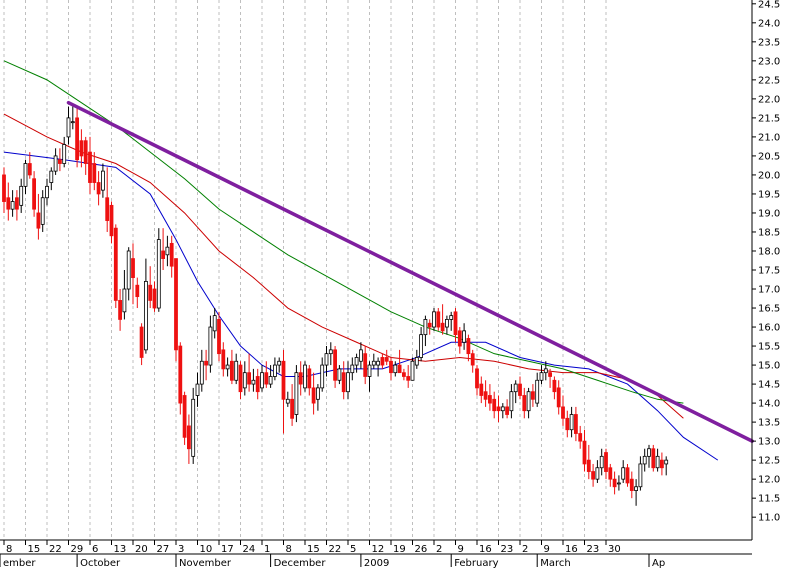 Image resolution: width=806 pixels, height=569 pixels. What do you see at coordinates (769, 385) in the screenshot?
I see `y-tick-label: 14.5` at bounding box center [769, 385].